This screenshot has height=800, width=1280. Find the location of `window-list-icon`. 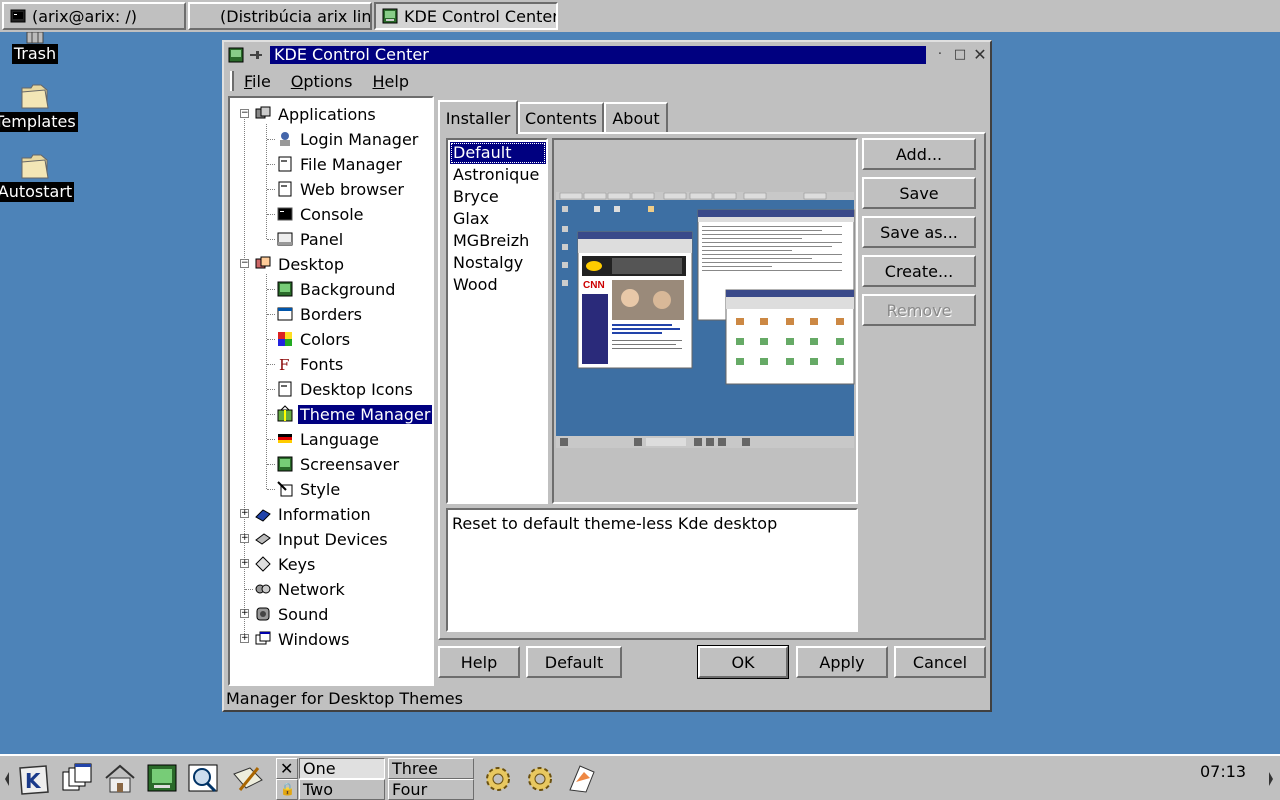

window-list-icon is located at coordinates (78, 779).